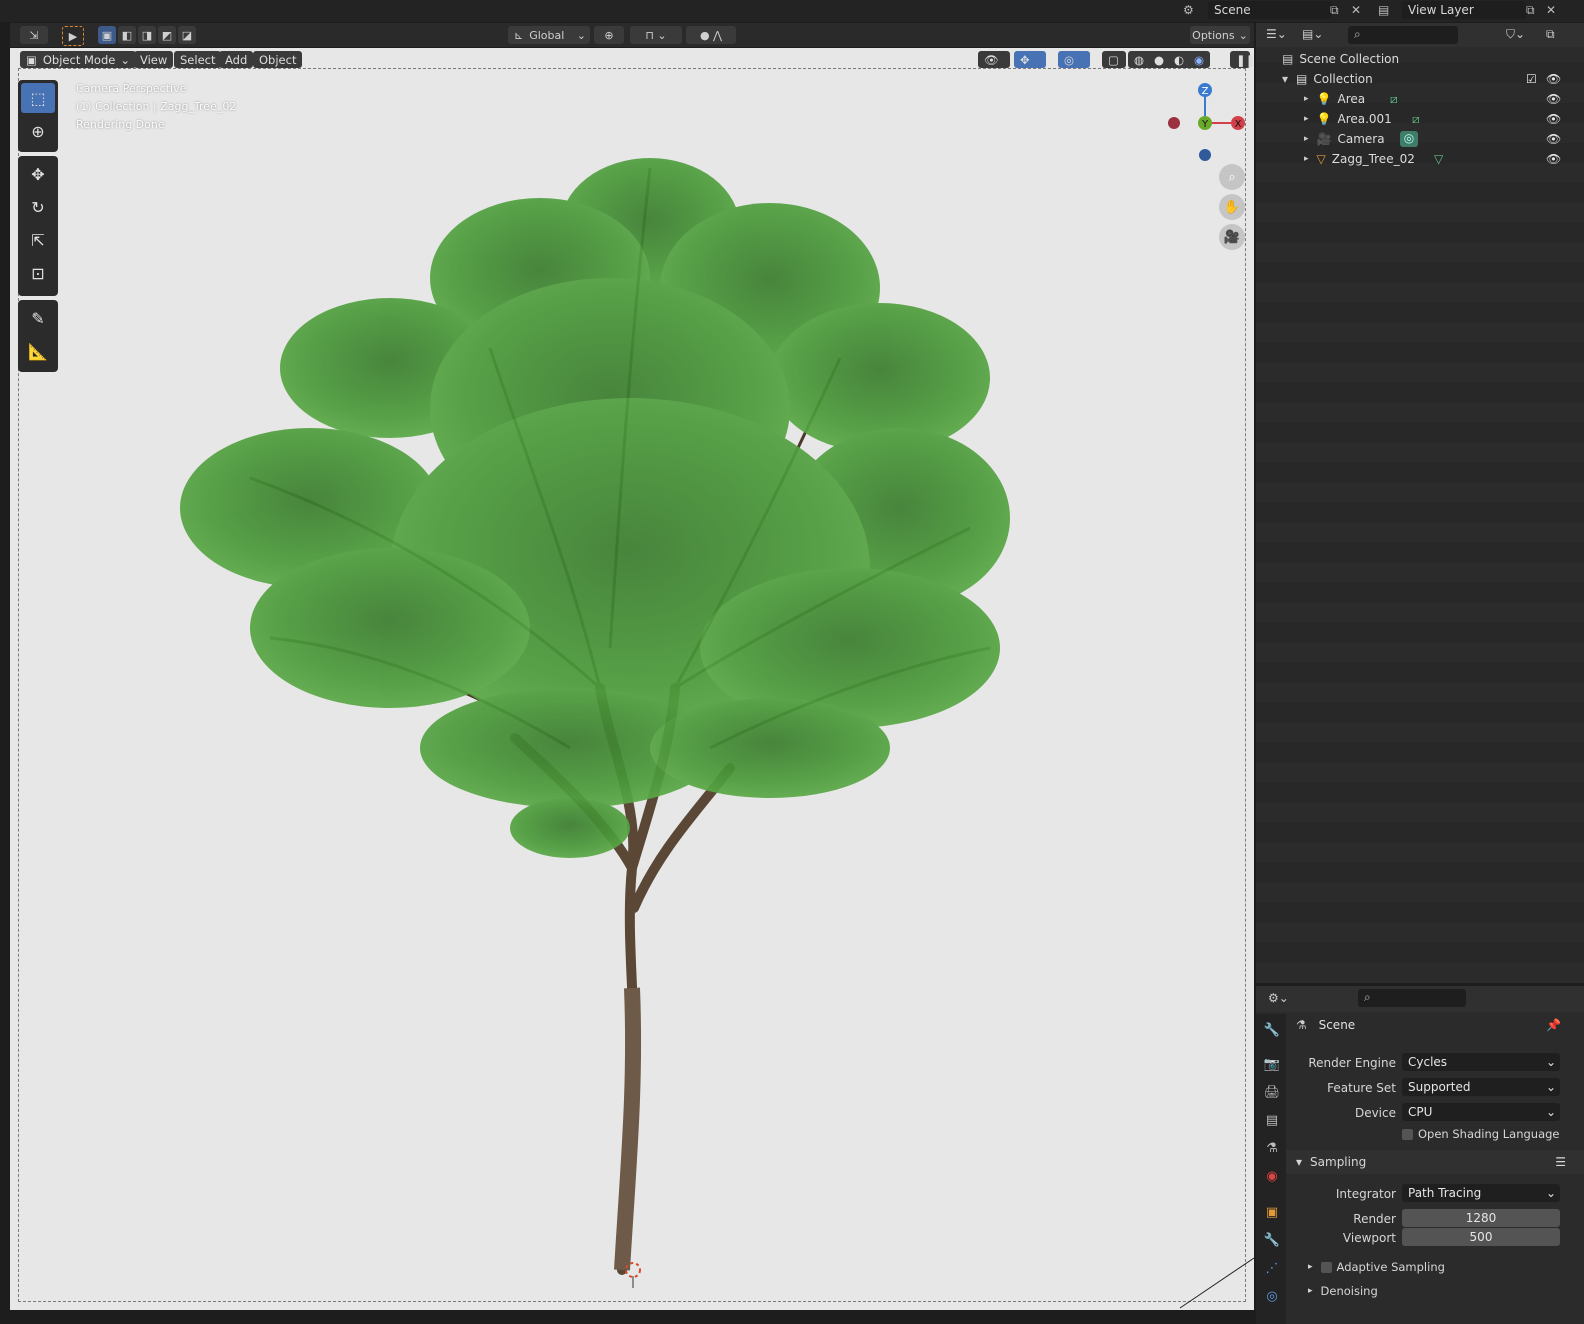 This screenshot has height=1324, width=1584. I want to click on editor-type-icon: ⇲, so click(34, 35).